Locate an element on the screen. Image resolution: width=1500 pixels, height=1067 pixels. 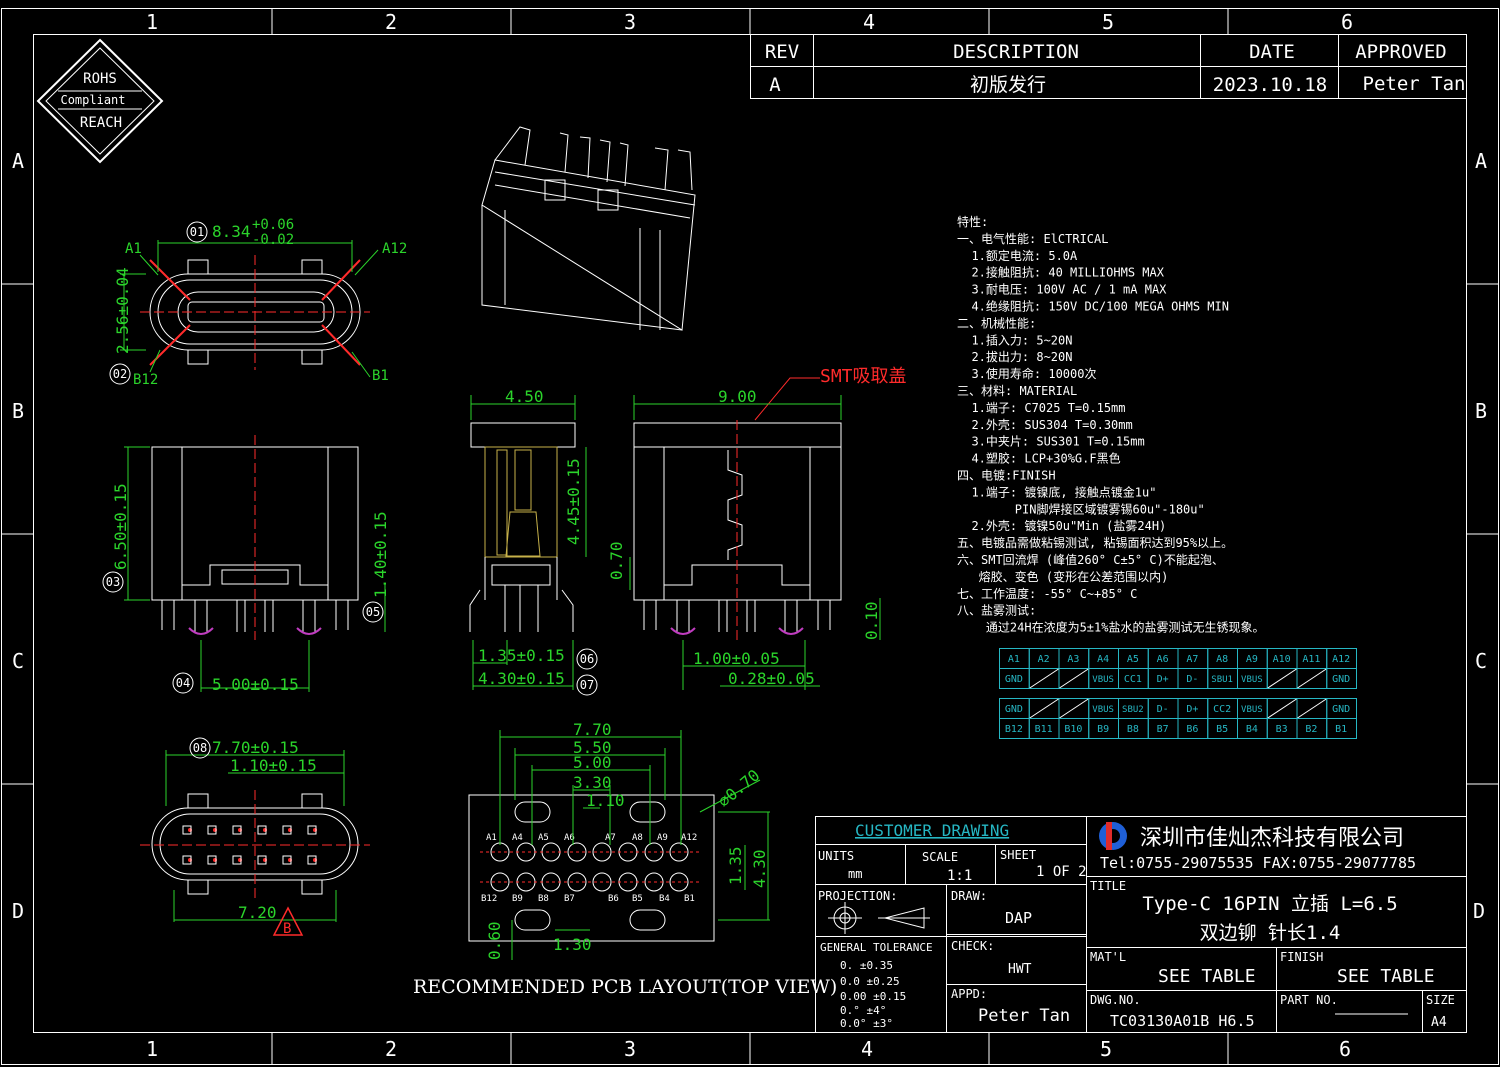
side-height-dim: 4.45±0.15 is located at coordinates (573, 501).